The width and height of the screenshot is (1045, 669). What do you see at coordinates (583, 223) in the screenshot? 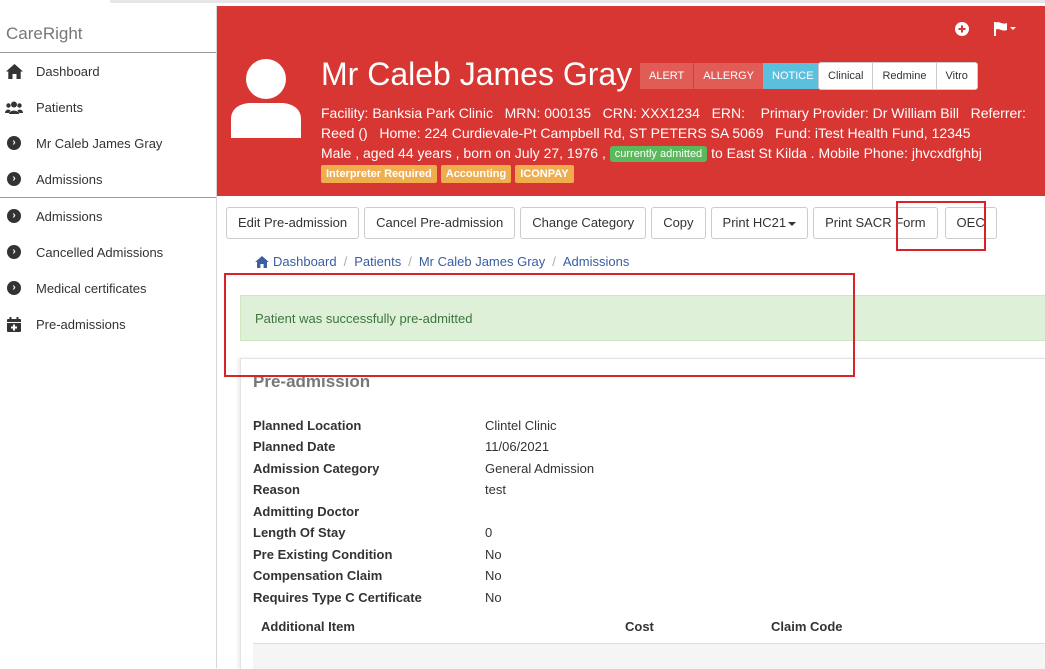
I see `change-category-button: Change Category` at bounding box center [583, 223].